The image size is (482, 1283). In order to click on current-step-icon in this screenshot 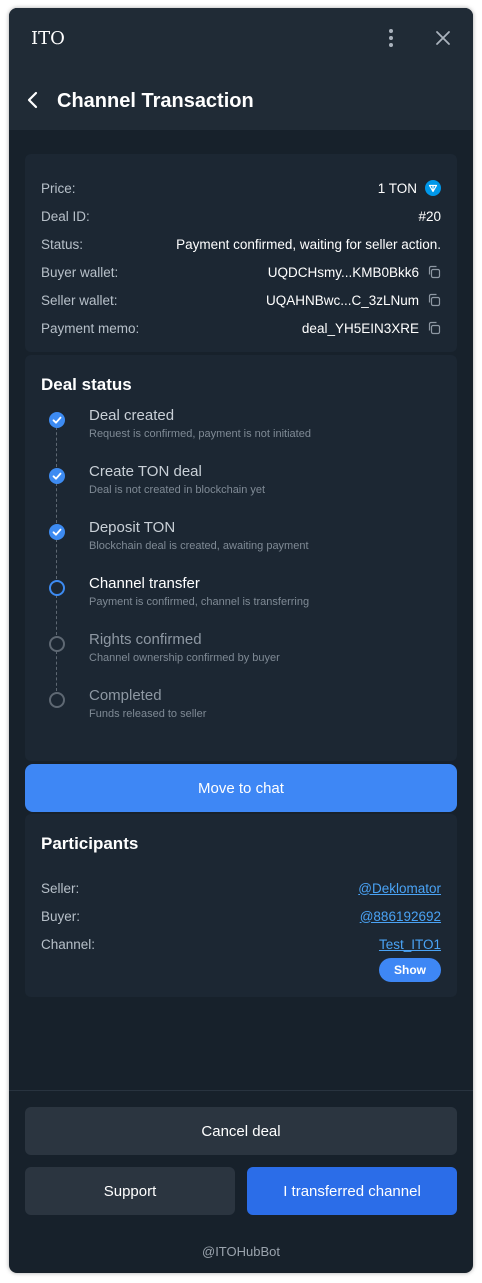, I will do `click(57, 588)`.